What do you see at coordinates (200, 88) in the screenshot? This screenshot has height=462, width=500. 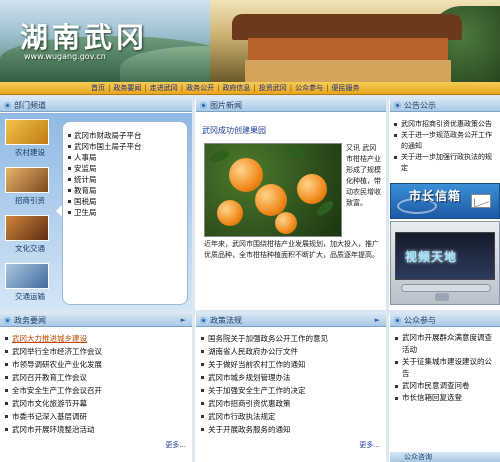 I see `nav-public: 政务公开` at bounding box center [200, 88].